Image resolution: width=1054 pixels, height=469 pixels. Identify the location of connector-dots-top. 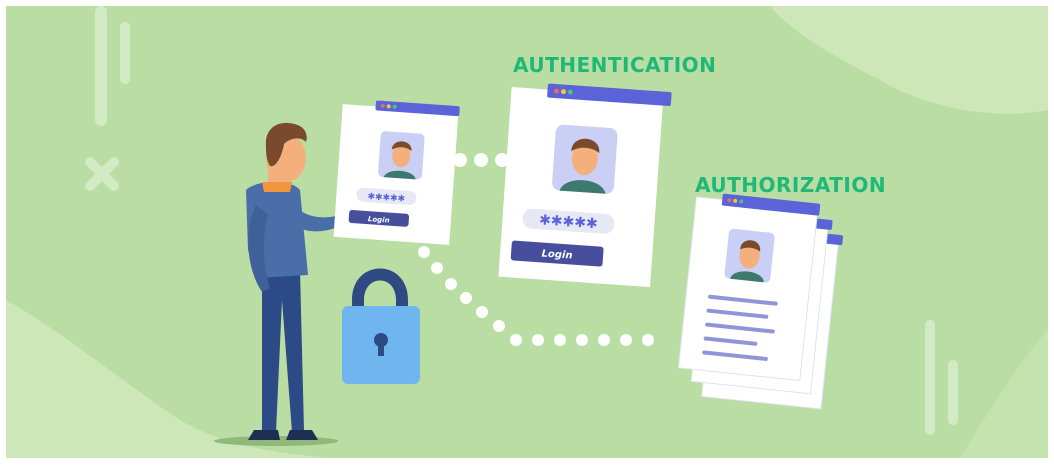
(481, 160).